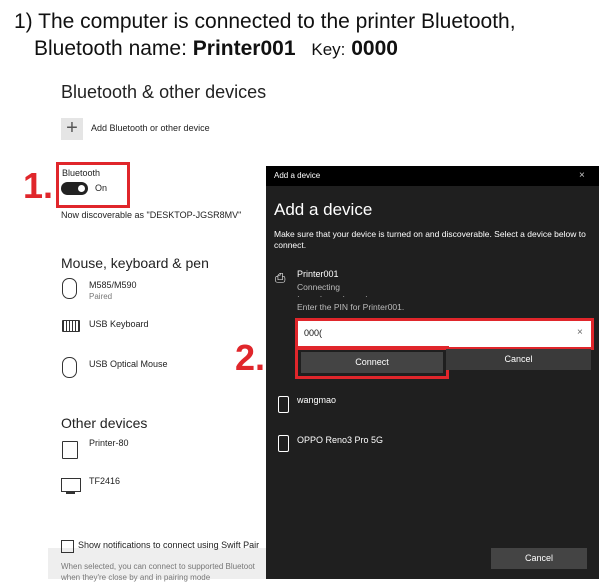 Image resolution: width=605 pixels, height=583 pixels. Describe the element at coordinates (280, 277) in the screenshot. I see `printer-icon: ⎙` at that location.